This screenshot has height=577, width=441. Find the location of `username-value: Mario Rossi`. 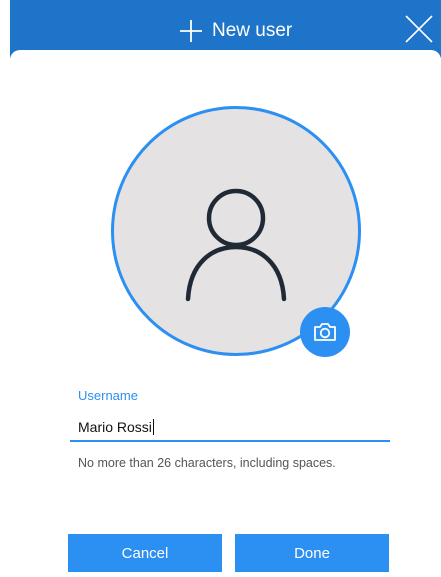

username-value: Mario Rossi is located at coordinates (115, 427).